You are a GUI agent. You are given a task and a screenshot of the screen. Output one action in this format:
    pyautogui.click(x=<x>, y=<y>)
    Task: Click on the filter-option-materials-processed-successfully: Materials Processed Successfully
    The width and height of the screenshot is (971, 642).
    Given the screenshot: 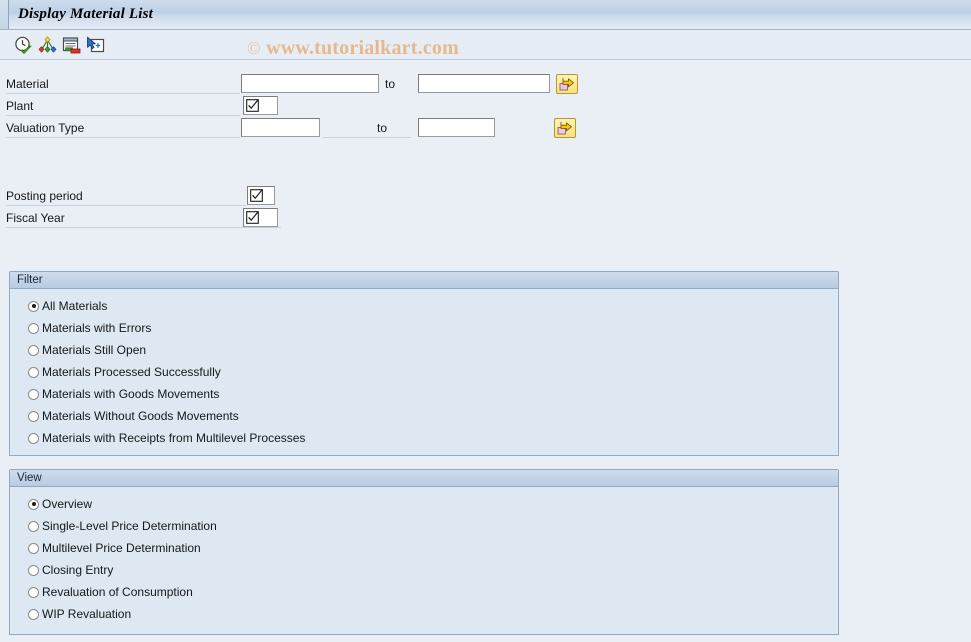 What is the action you would take?
    pyautogui.click(x=124, y=372)
    